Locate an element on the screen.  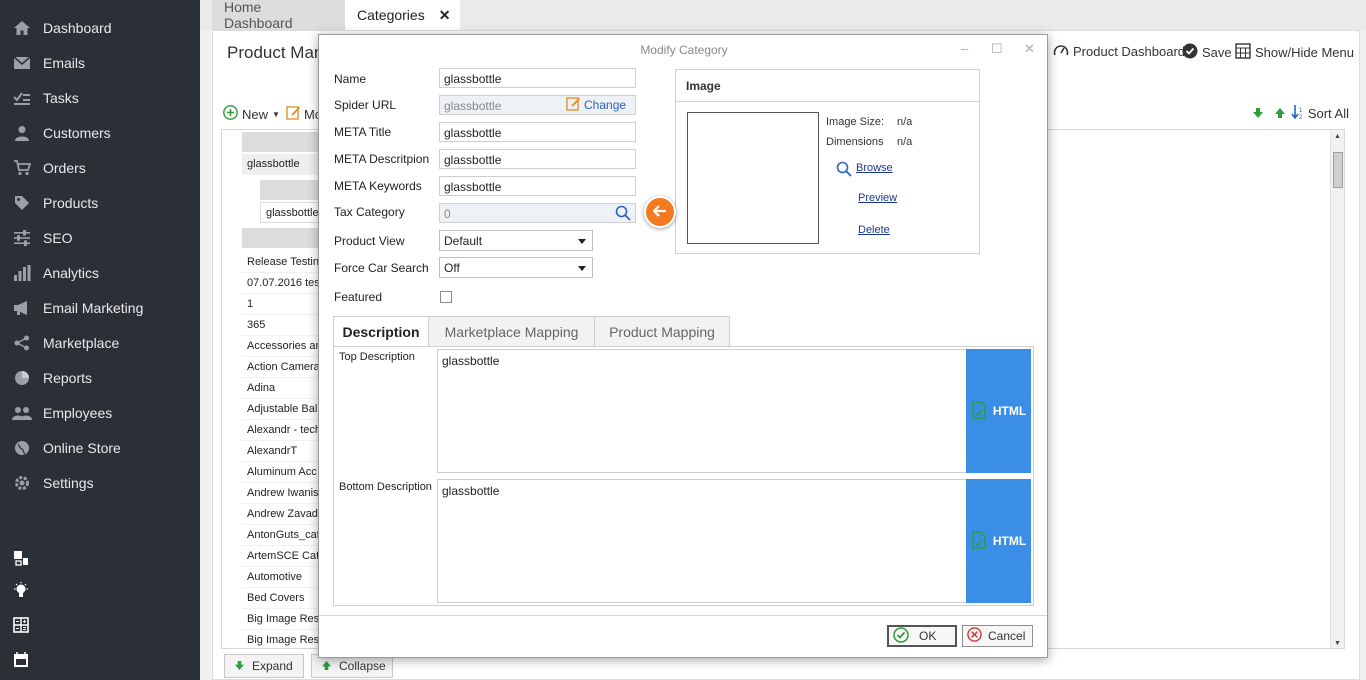
meta-keywords-field: glassbottle is located at coordinates (537, 186).